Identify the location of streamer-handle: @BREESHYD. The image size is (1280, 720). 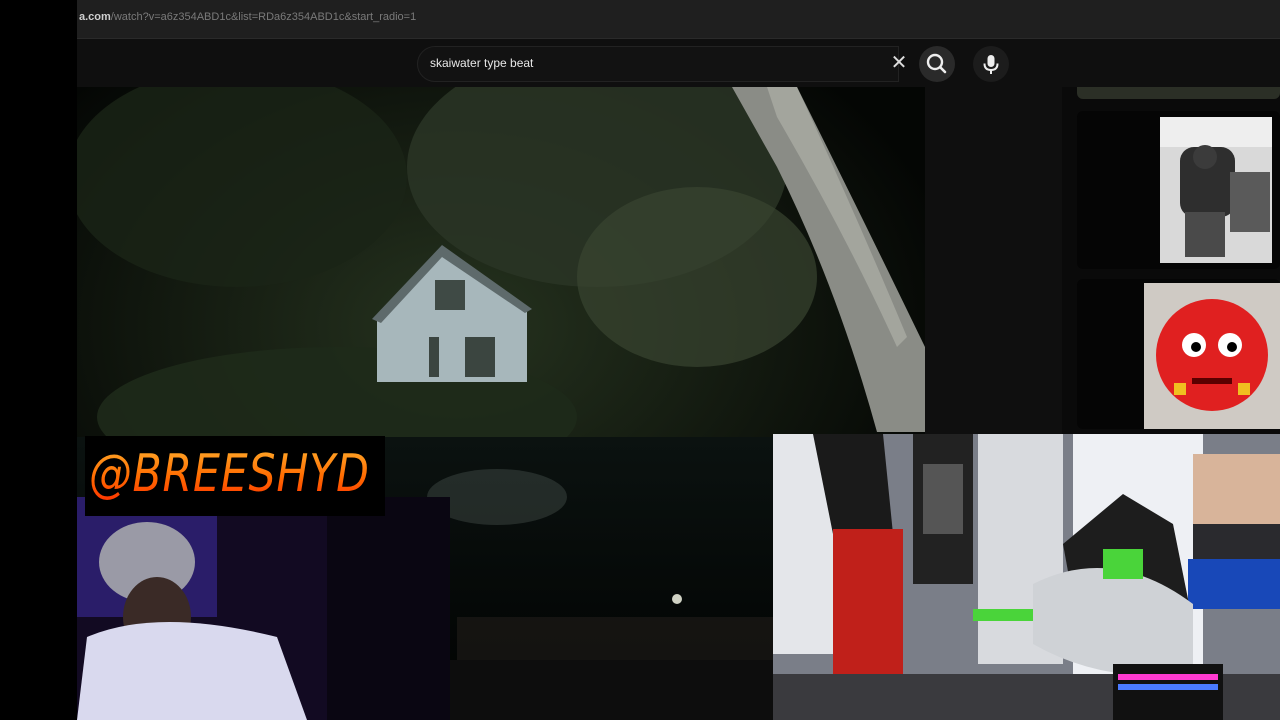
(229, 474).